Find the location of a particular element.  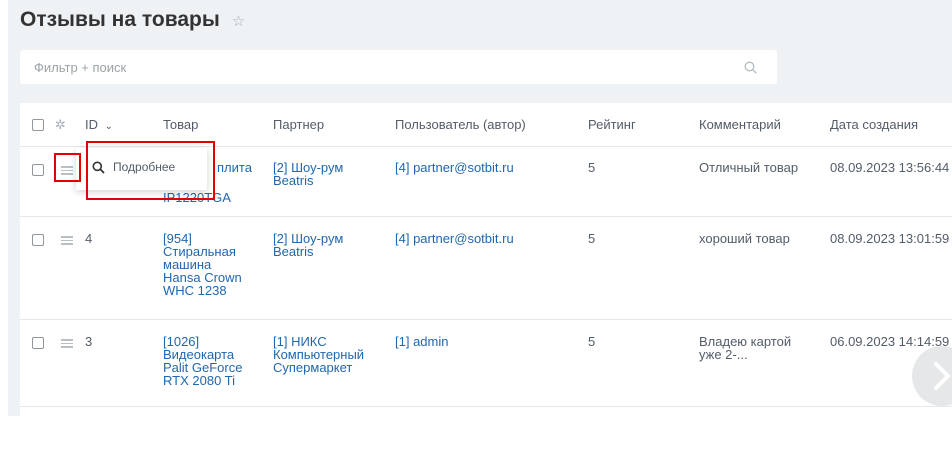

star-icon: ☆ is located at coordinates (238, 21).